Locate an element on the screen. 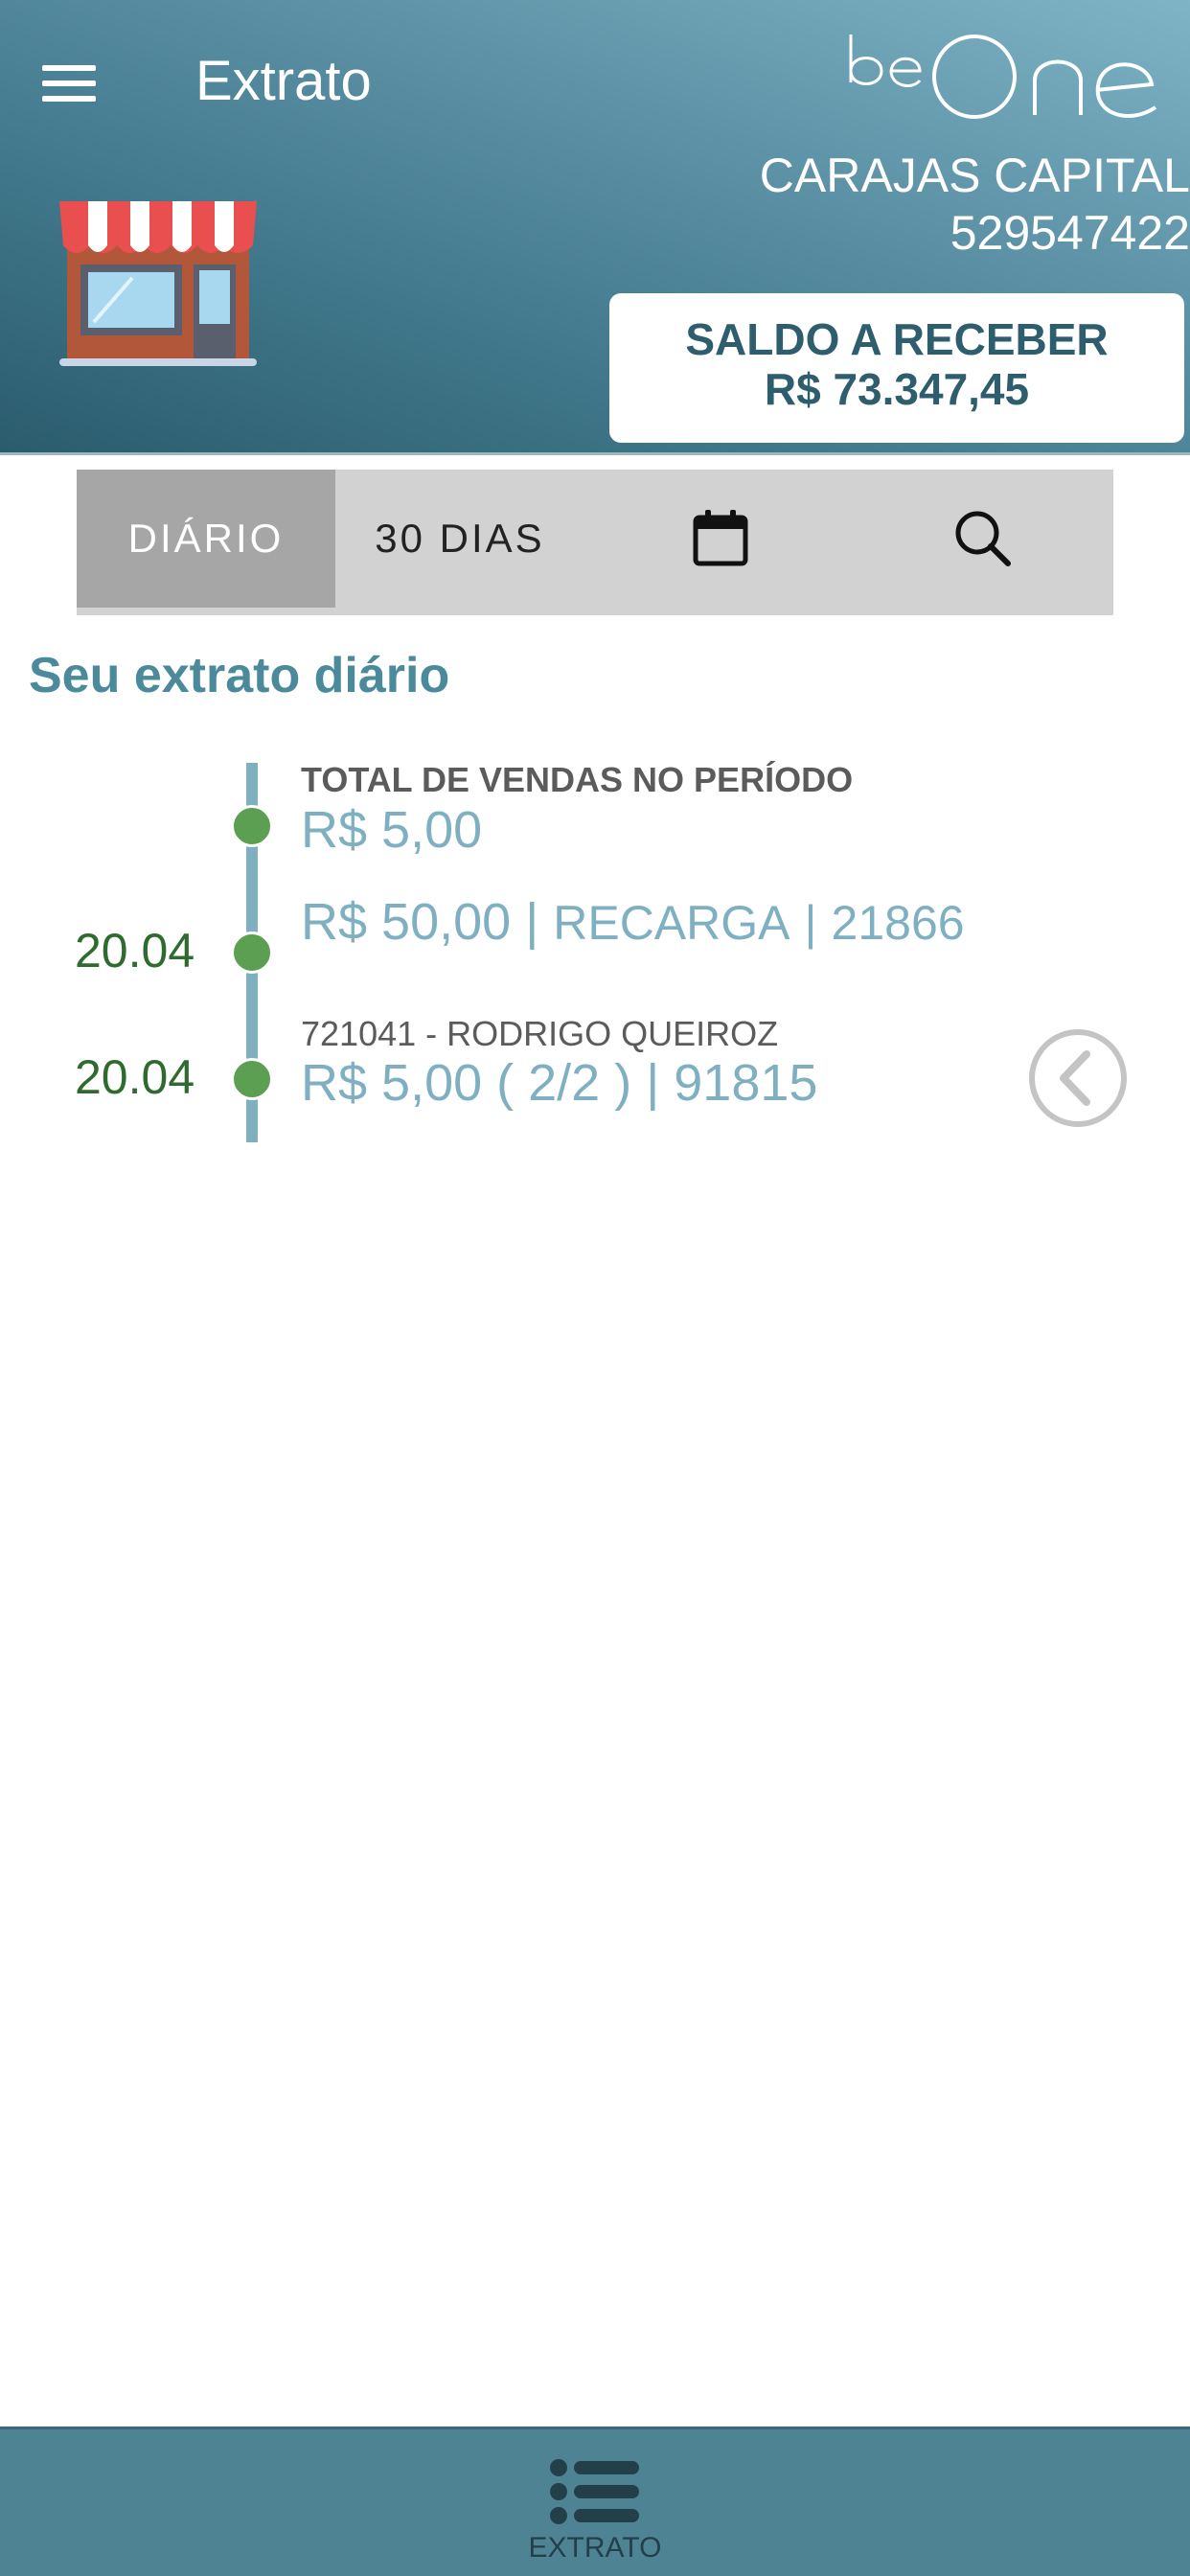 The height and width of the screenshot is (2576, 1190). transaction-code: 21866 is located at coordinates (898, 923).